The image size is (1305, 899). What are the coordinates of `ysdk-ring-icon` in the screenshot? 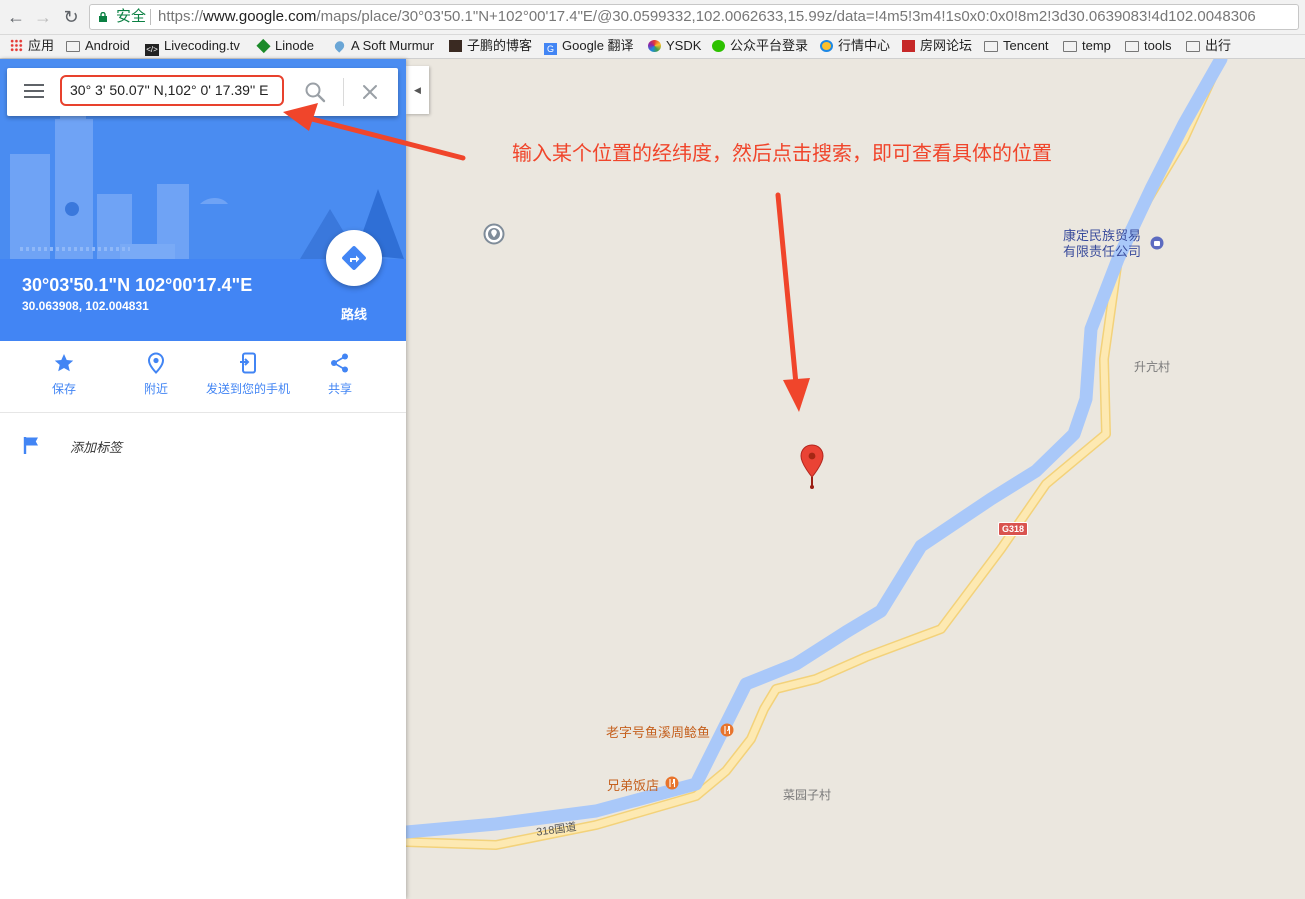 It's located at (654, 46).